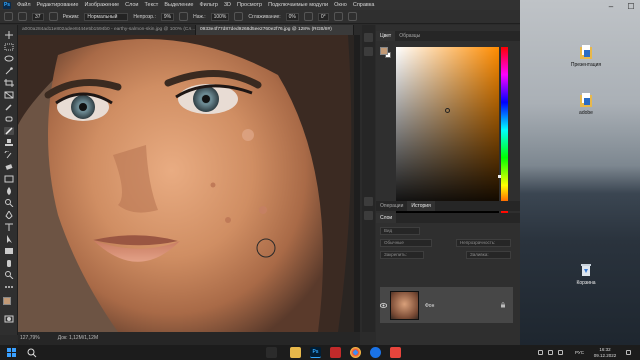  Describe the element at coordinates (9, 107) in the screenshot. I see `eyedropper-tool-icon` at that location.